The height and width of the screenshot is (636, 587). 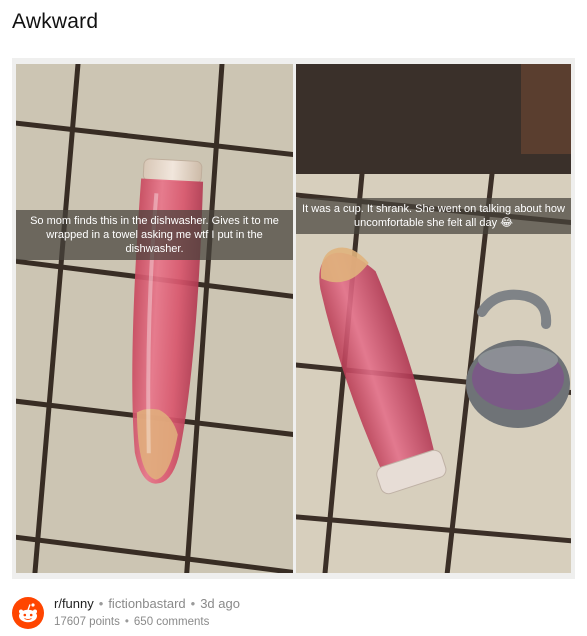 I want to click on points-count: 17607 points, so click(x=87, y=622).